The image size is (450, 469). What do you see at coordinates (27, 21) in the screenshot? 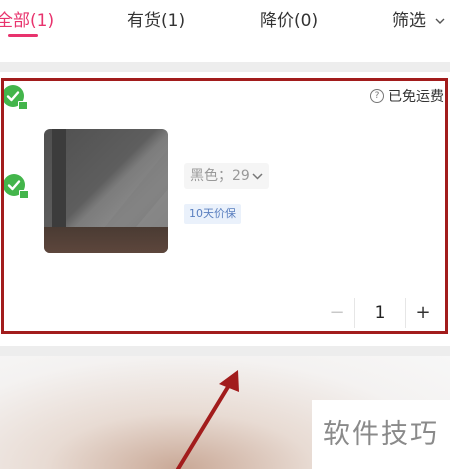
I see `tab-all-label: 全部(1)` at bounding box center [27, 21].